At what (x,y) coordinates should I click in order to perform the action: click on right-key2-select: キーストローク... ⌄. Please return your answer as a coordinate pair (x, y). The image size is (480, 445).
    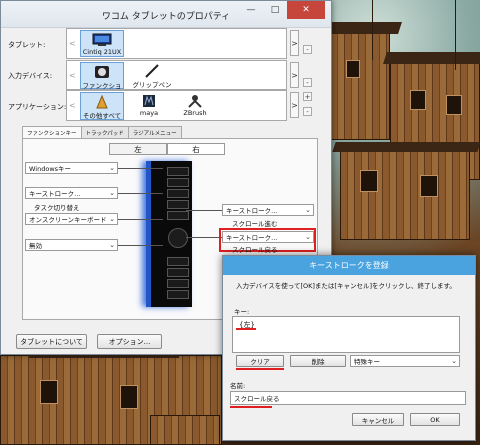
    Looking at the image, I should click on (268, 237).